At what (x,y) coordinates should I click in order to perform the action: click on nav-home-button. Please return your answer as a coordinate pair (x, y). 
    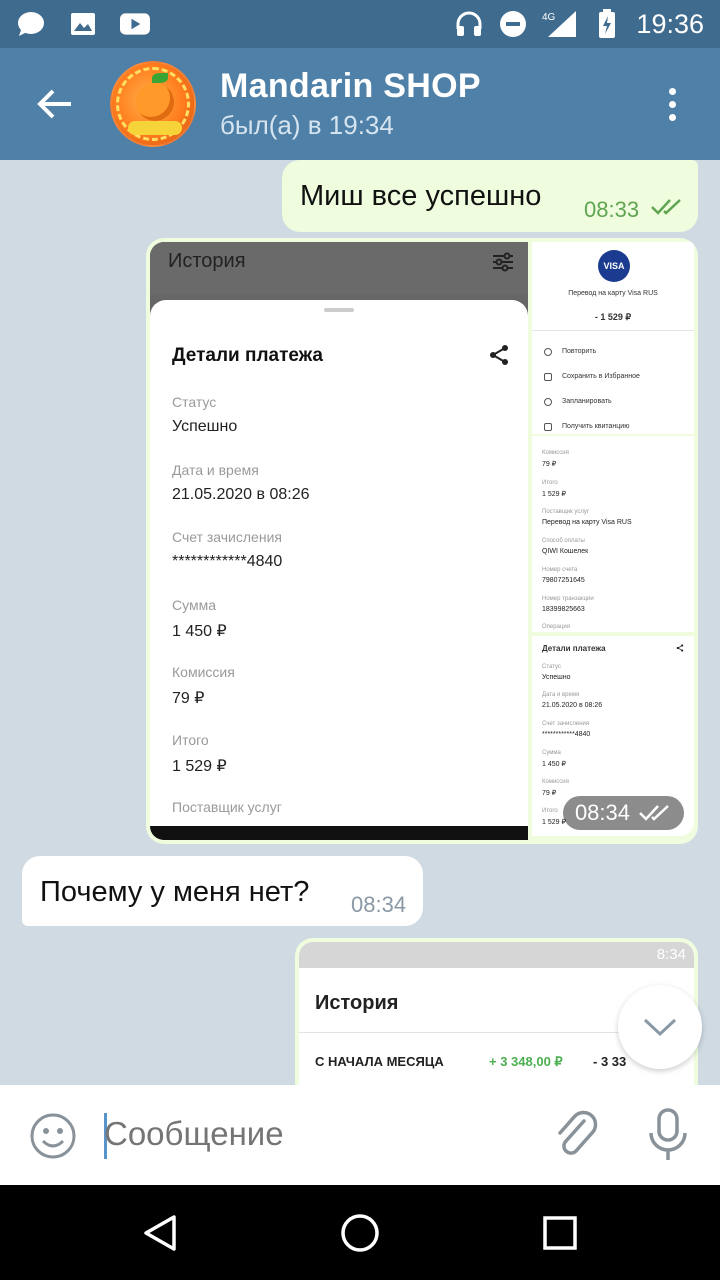
    Looking at the image, I should click on (360, 1233).